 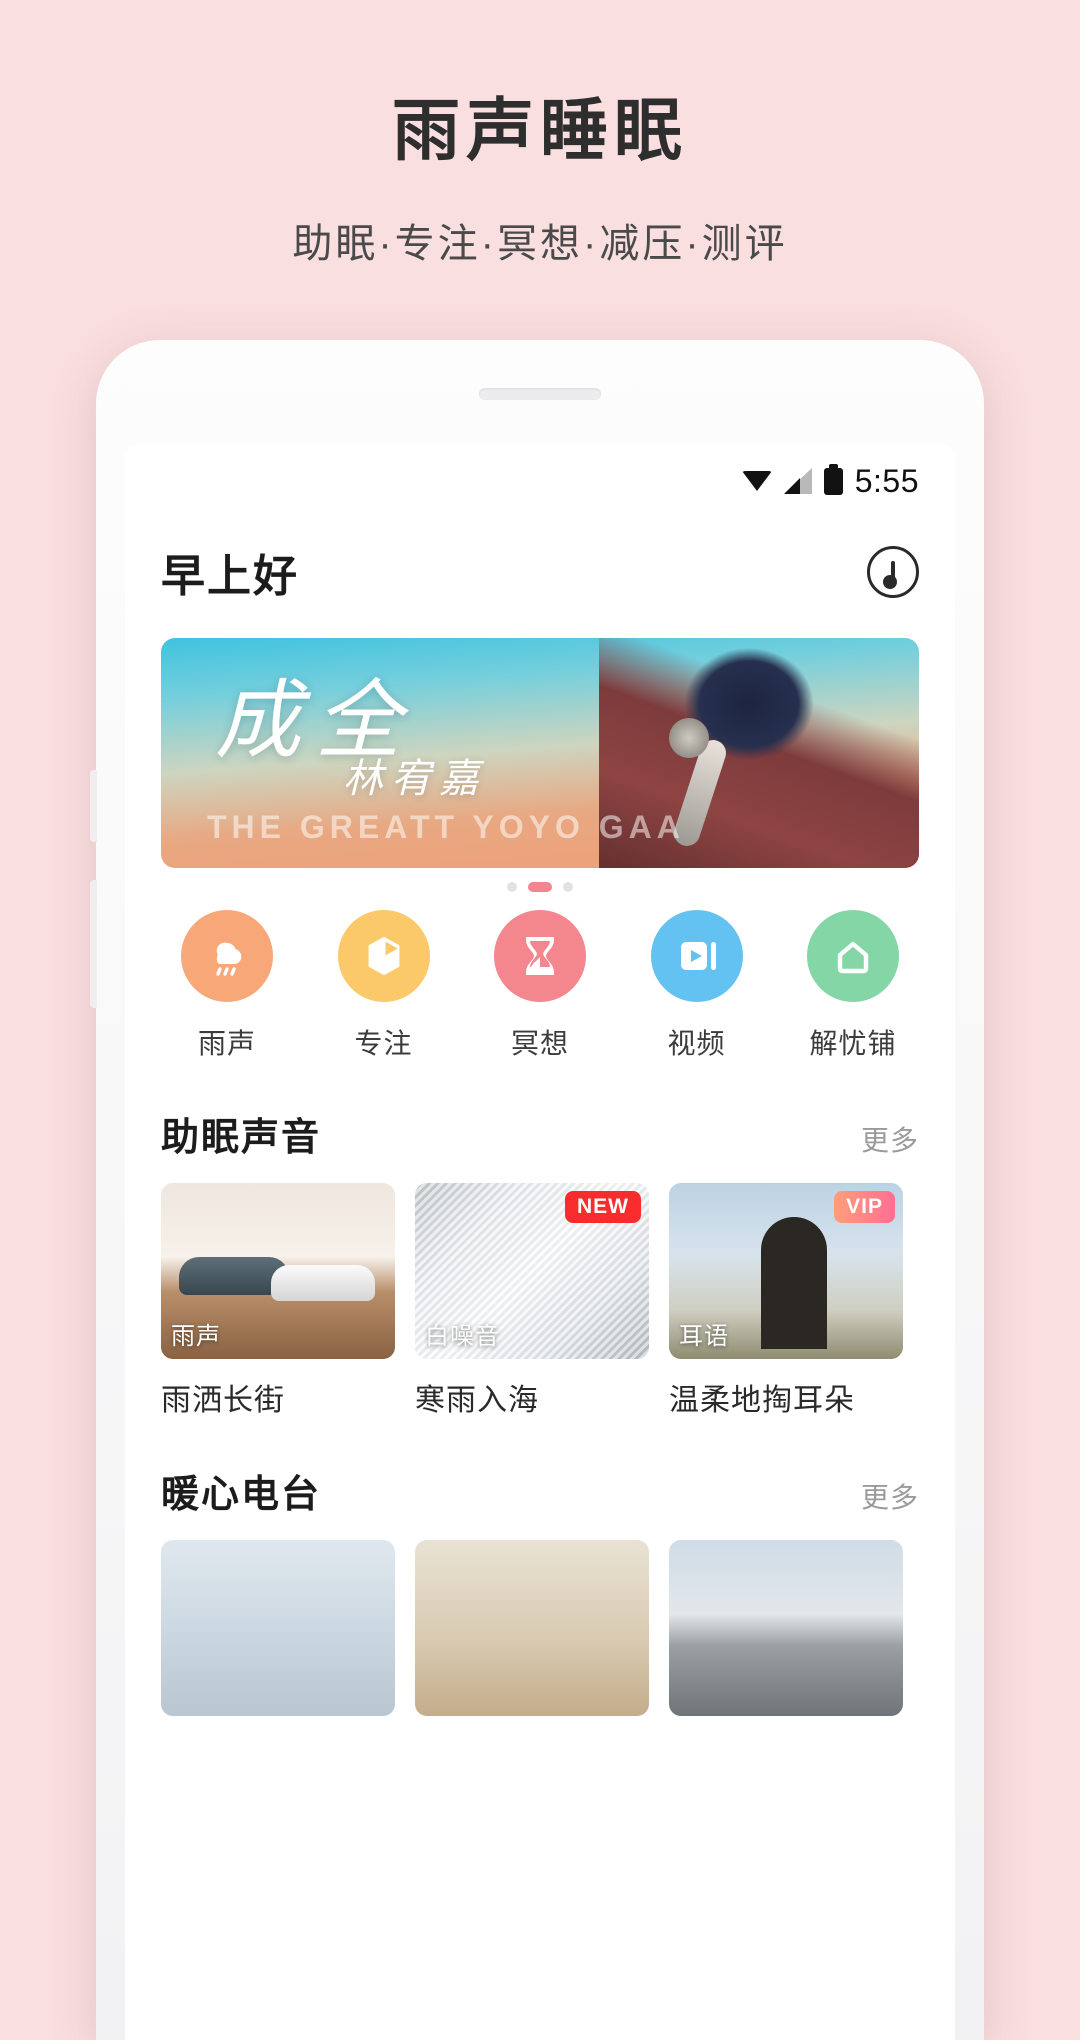 I want to click on category-label: 冥想, so click(x=539, y=1043).